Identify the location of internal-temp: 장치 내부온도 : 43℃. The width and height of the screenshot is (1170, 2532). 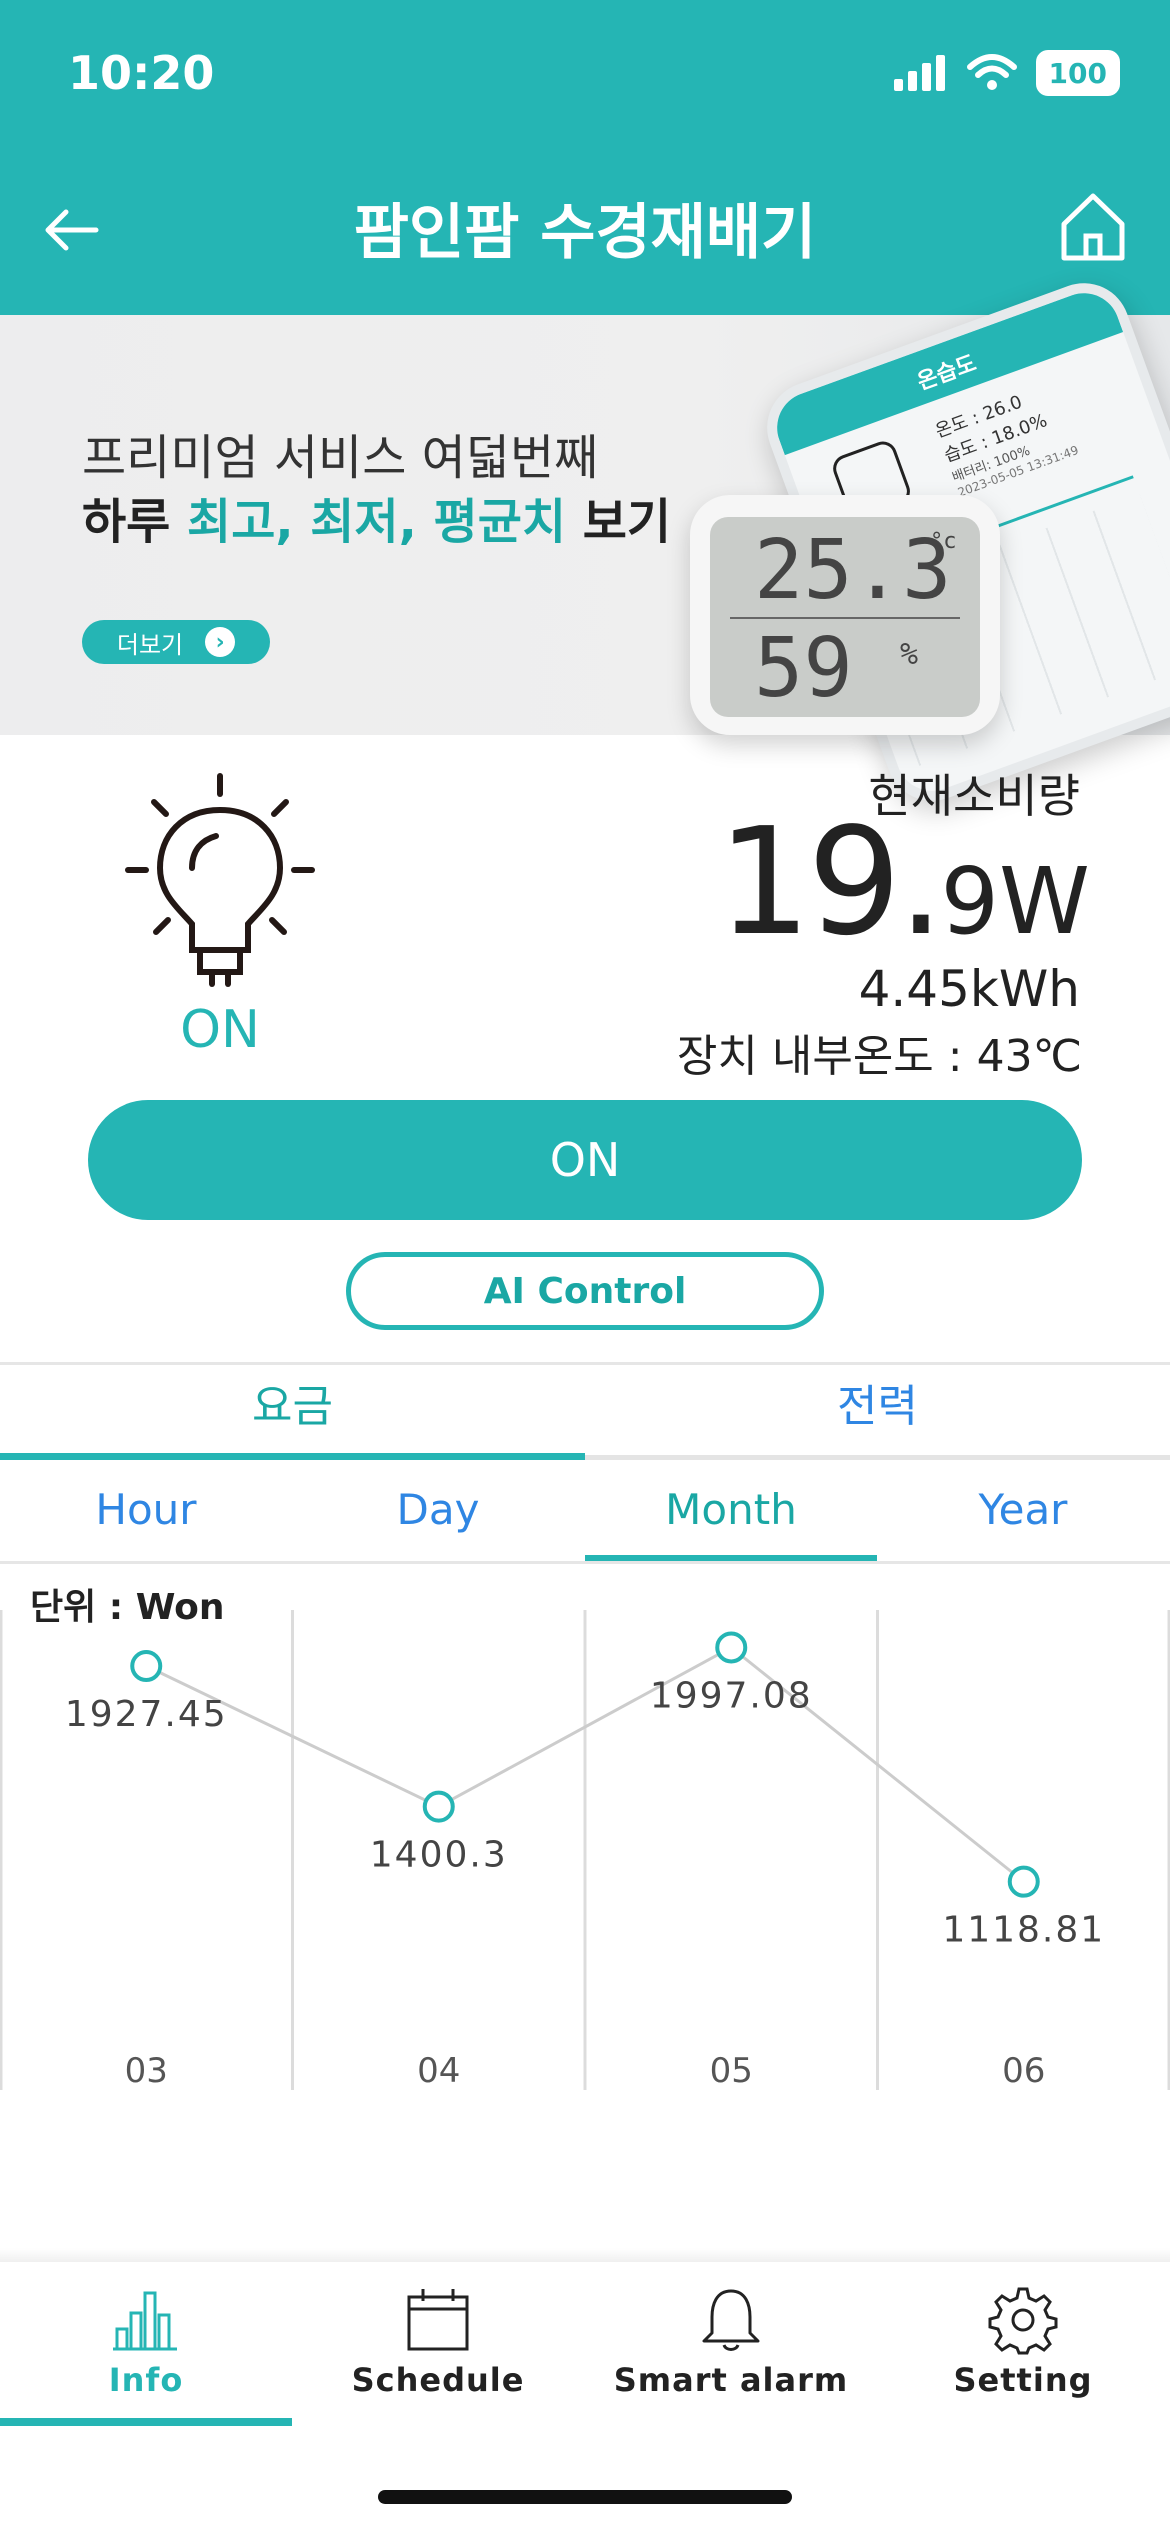
(879, 1056).